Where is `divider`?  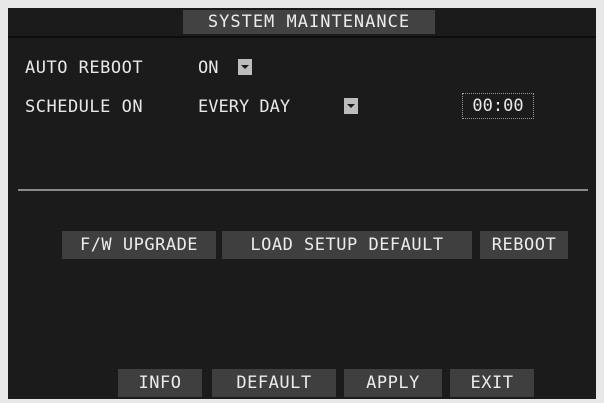 divider is located at coordinates (303, 190).